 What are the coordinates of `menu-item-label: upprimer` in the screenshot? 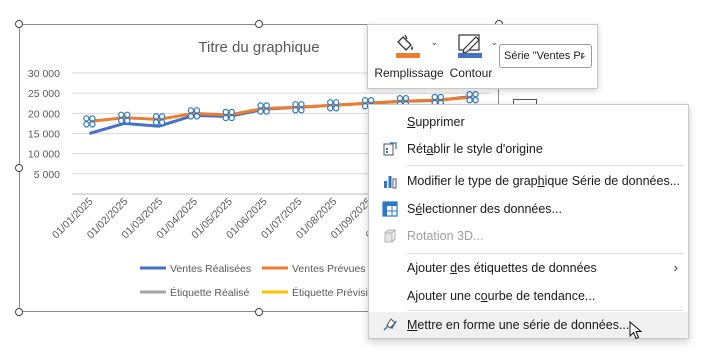 It's located at (440, 122).